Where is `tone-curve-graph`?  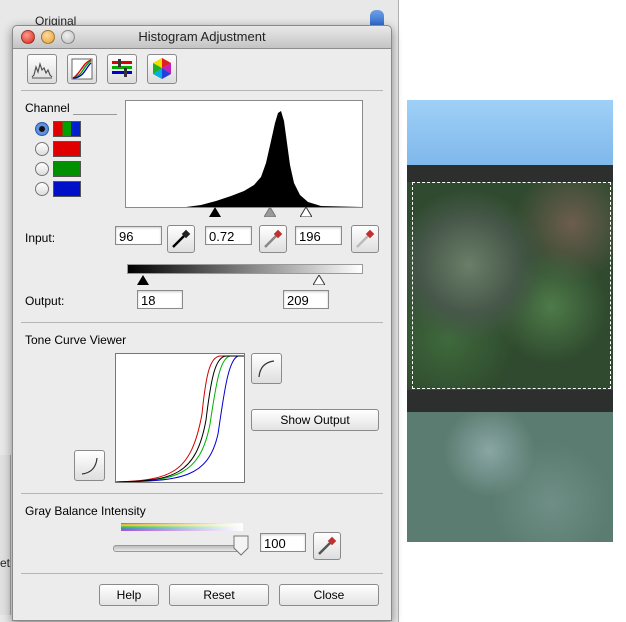 tone-curve-graph is located at coordinates (179, 419).